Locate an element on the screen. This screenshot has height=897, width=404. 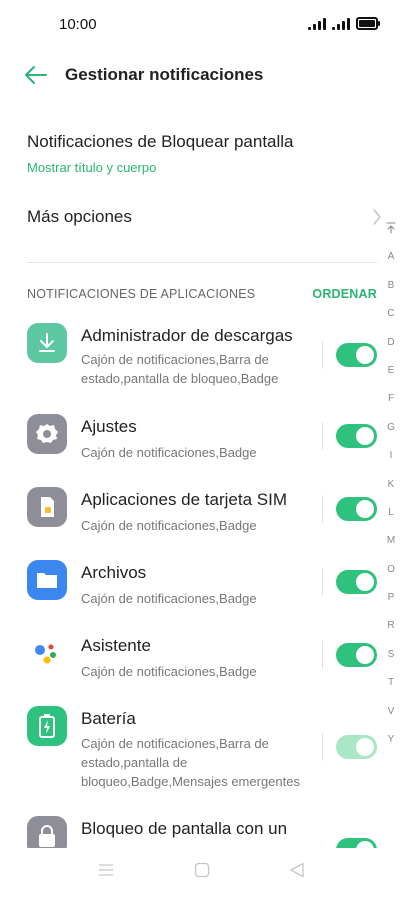
app-name: Administrador de descargas is located at coordinates (187, 335).